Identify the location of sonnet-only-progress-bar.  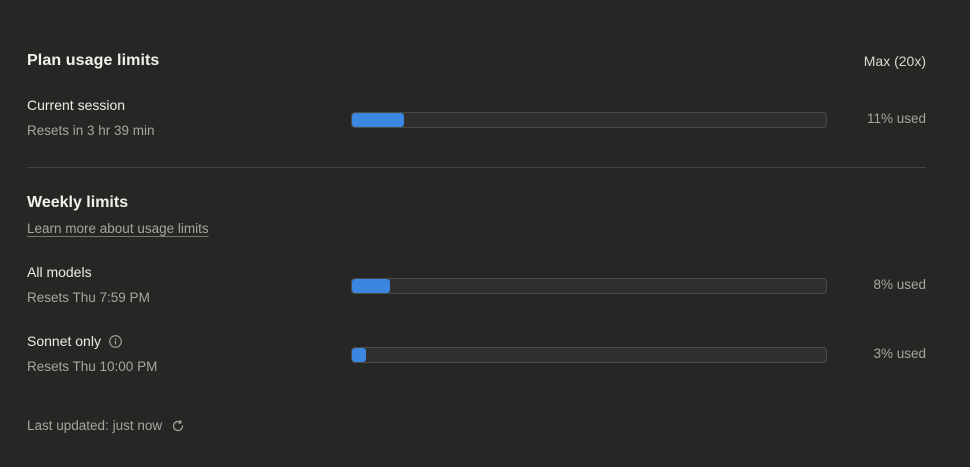
(589, 355).